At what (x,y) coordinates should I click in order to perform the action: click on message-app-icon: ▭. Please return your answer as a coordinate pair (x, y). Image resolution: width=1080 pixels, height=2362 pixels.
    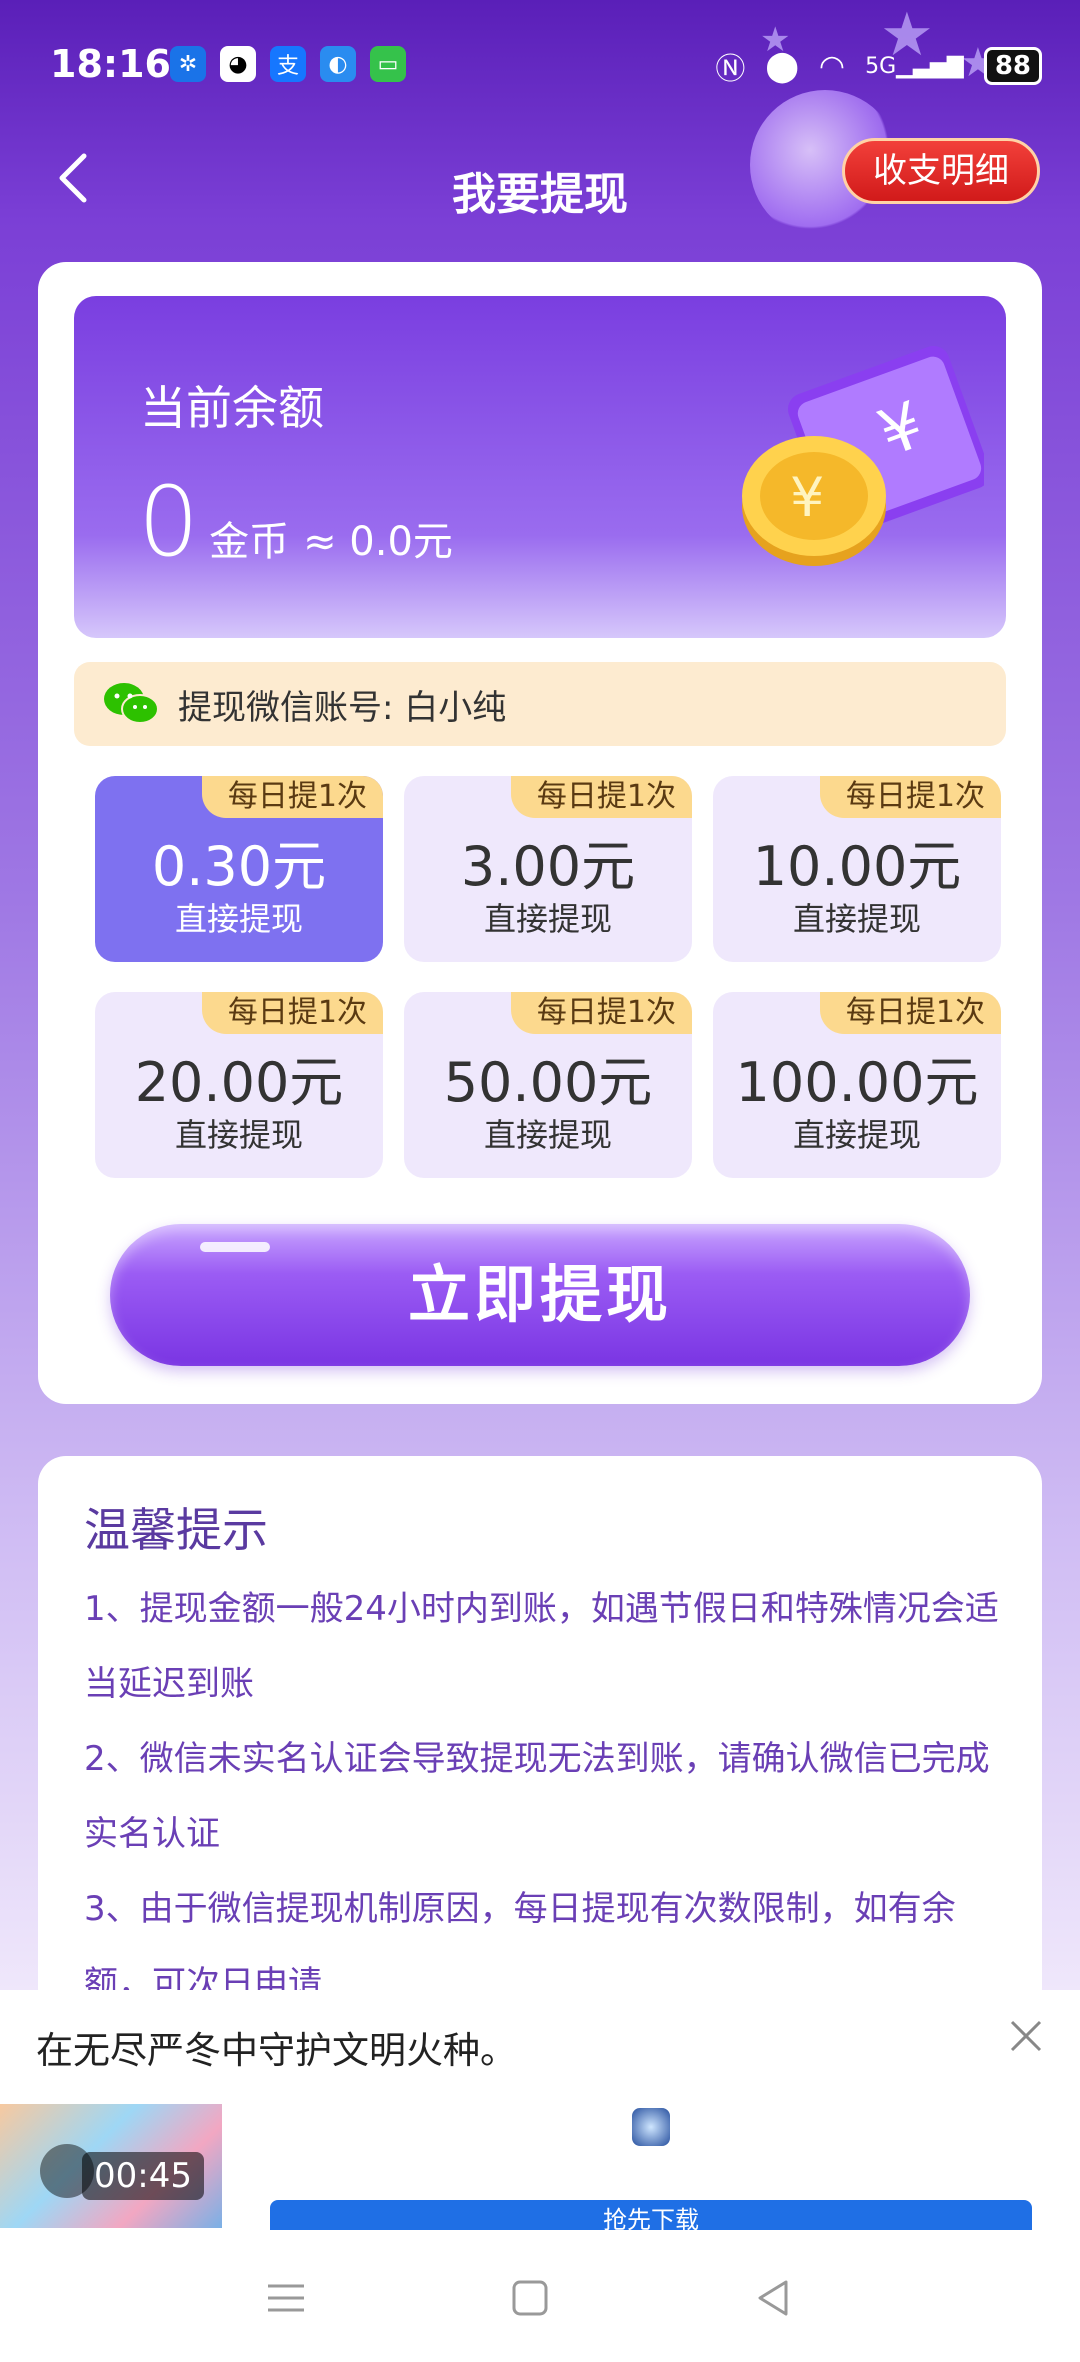
    Looking at the image, I should click on (388, 64).